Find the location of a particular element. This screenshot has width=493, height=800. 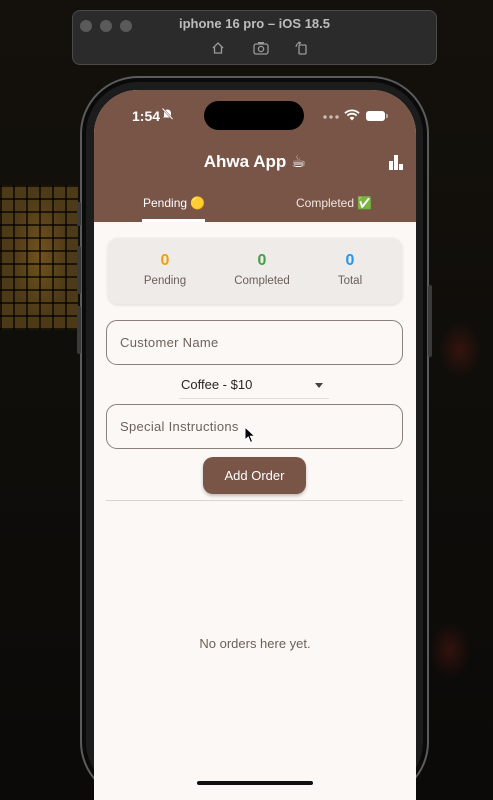

add-order-button: Add Order is located at coordinates (254, 475).